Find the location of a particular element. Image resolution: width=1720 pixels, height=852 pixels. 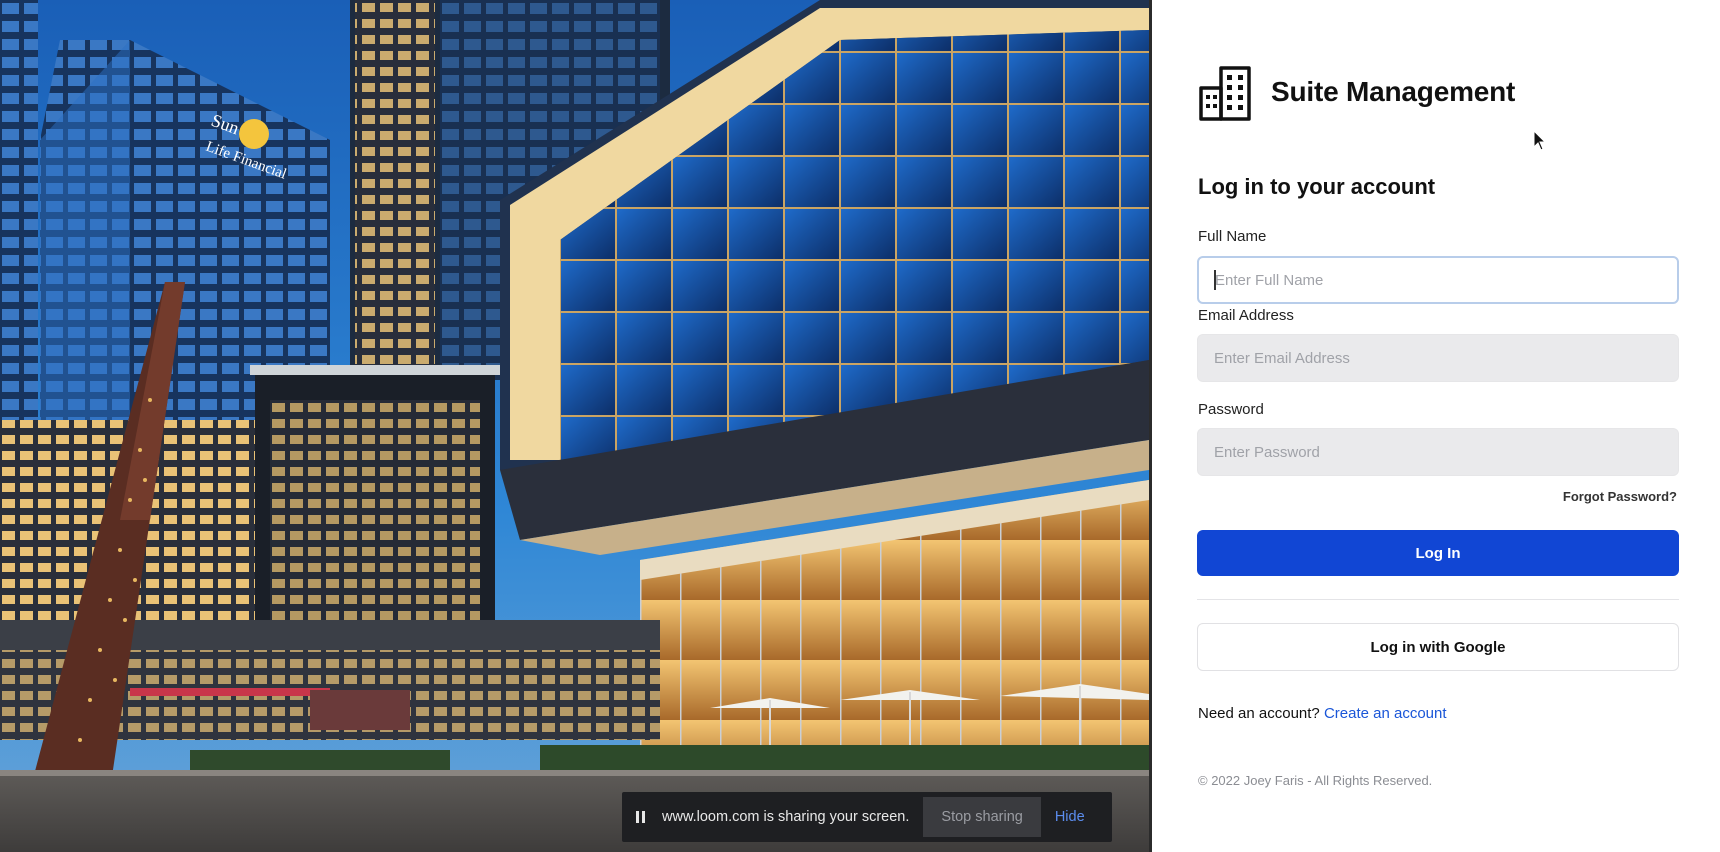

hide-share-bar-button: Hide is located at coordinates (1070, 817).